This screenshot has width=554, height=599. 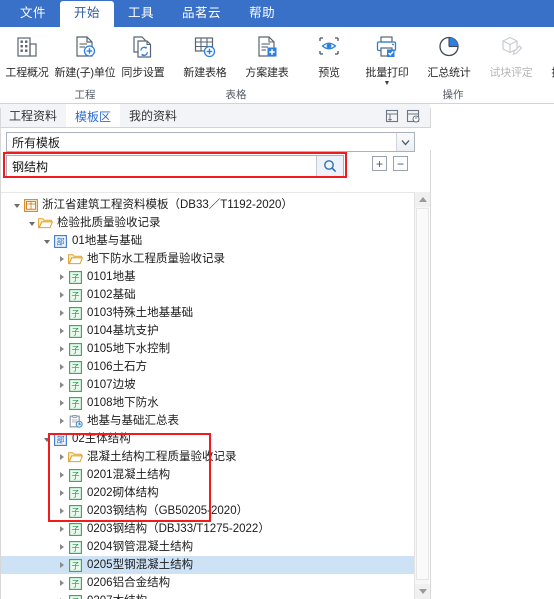 What do you see at coordinates (85, 73) in the screenshot?
I see `new-sub-unit-label: 新建(子)单位` at bounding box center [85, 73].